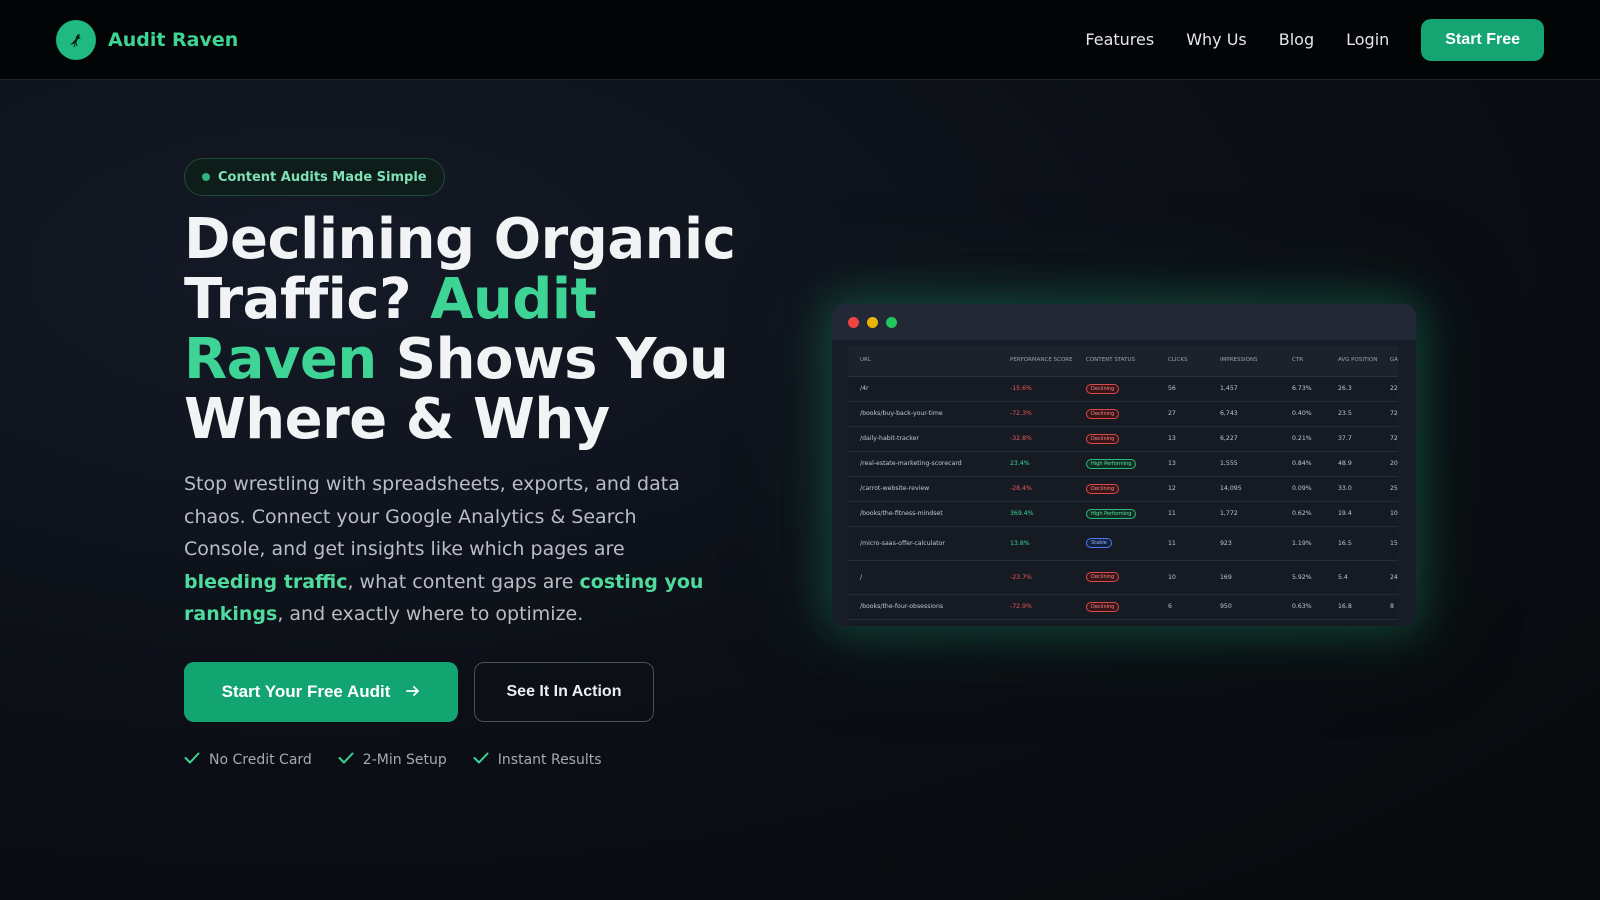  I want to click on nav-link-login: Login, so click(1367, 39).